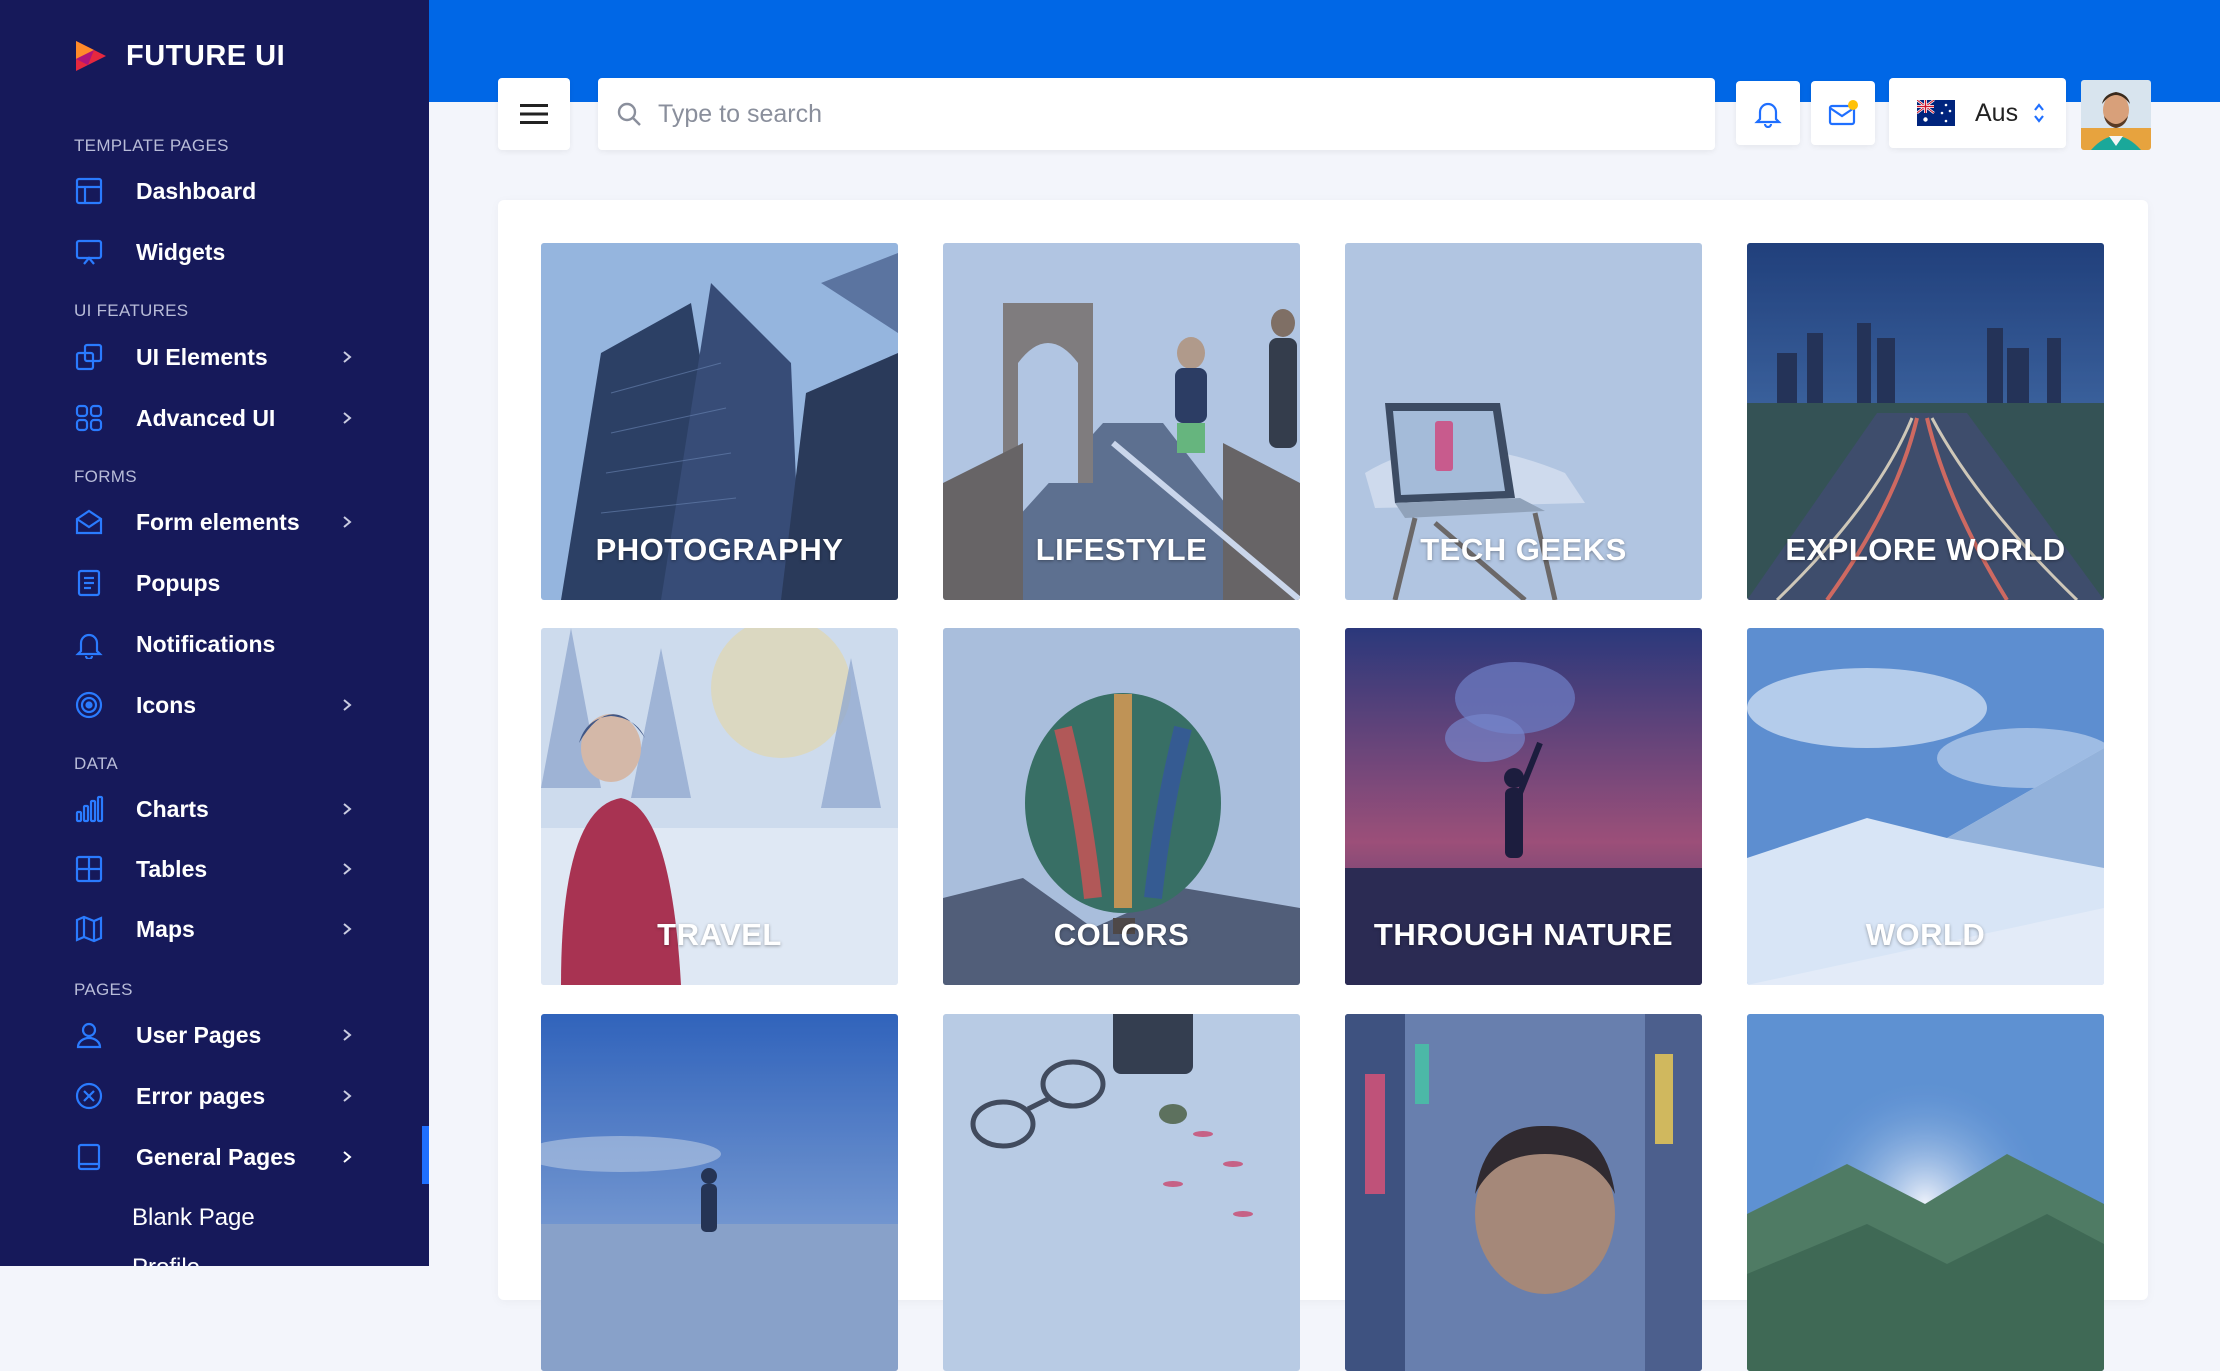  Describe the element at coordinates (199, 1034) in the screenshot. I see `sidebar-item-label: User Pages` at that location.